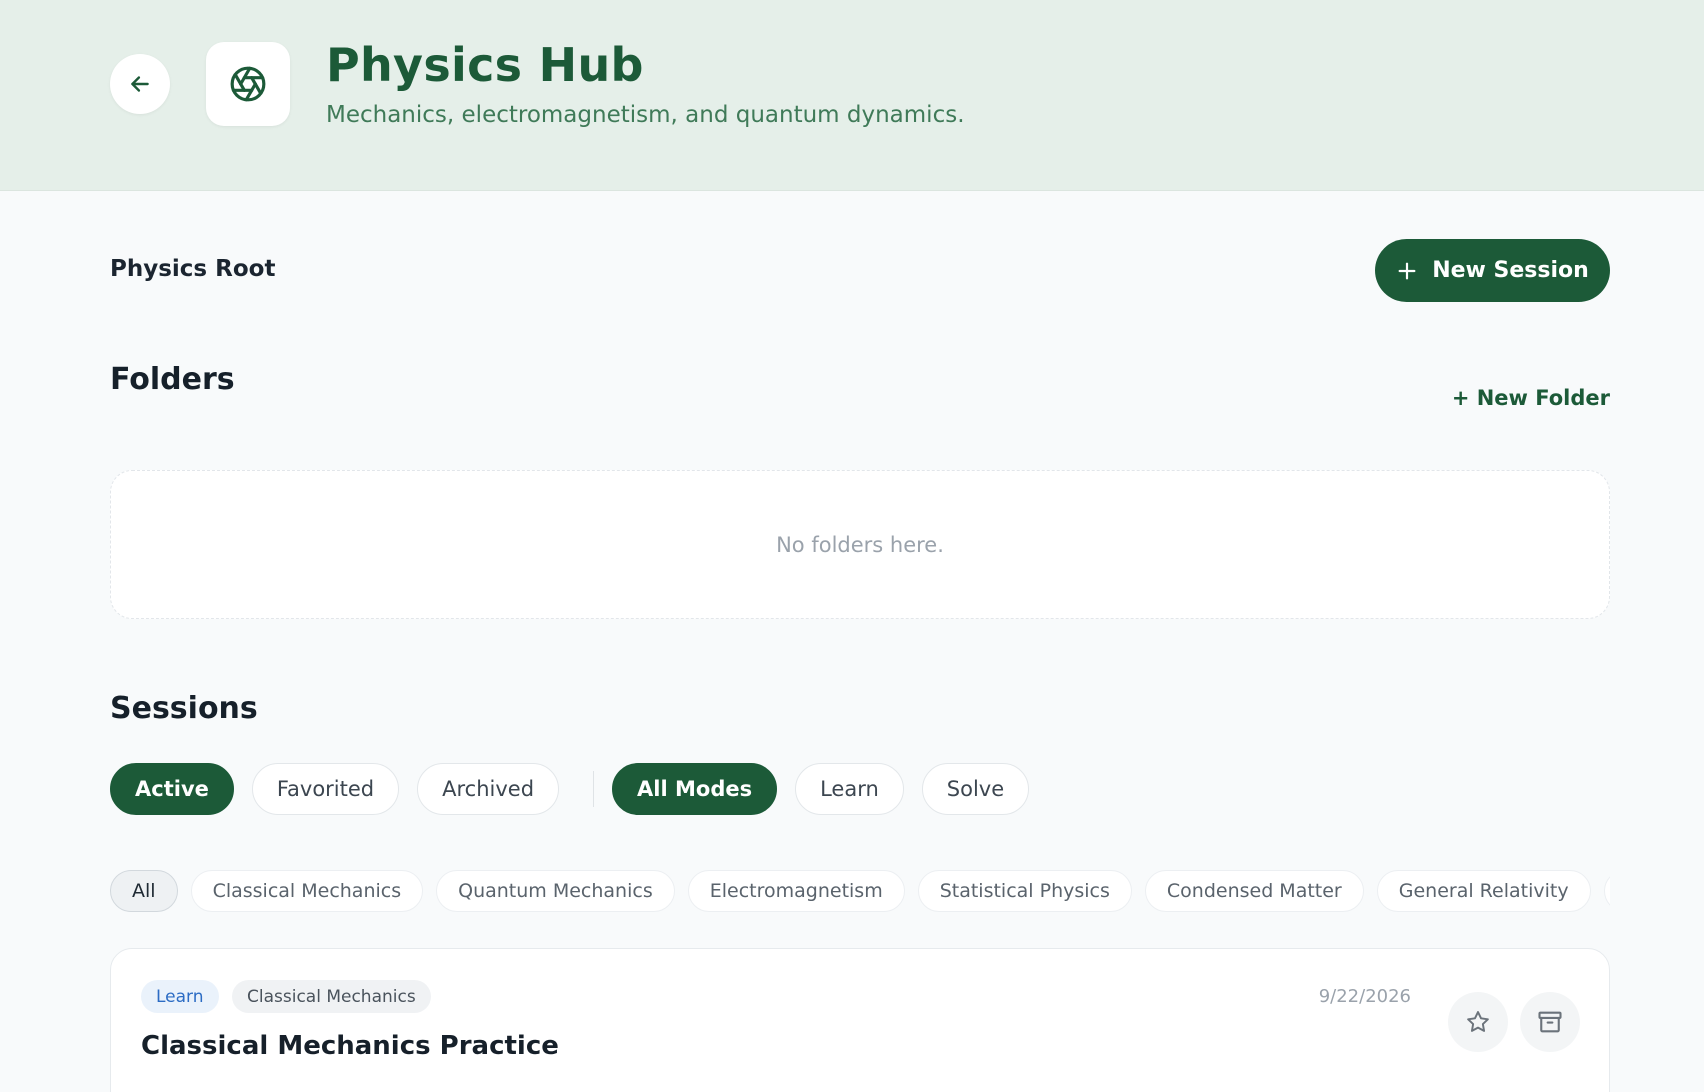 This screenshot has height=1092, width=1704. What do you see at coordinates (975, 789) in the screenshot?
I see `filter-solve: Solve` at bounding box center [975, 789].